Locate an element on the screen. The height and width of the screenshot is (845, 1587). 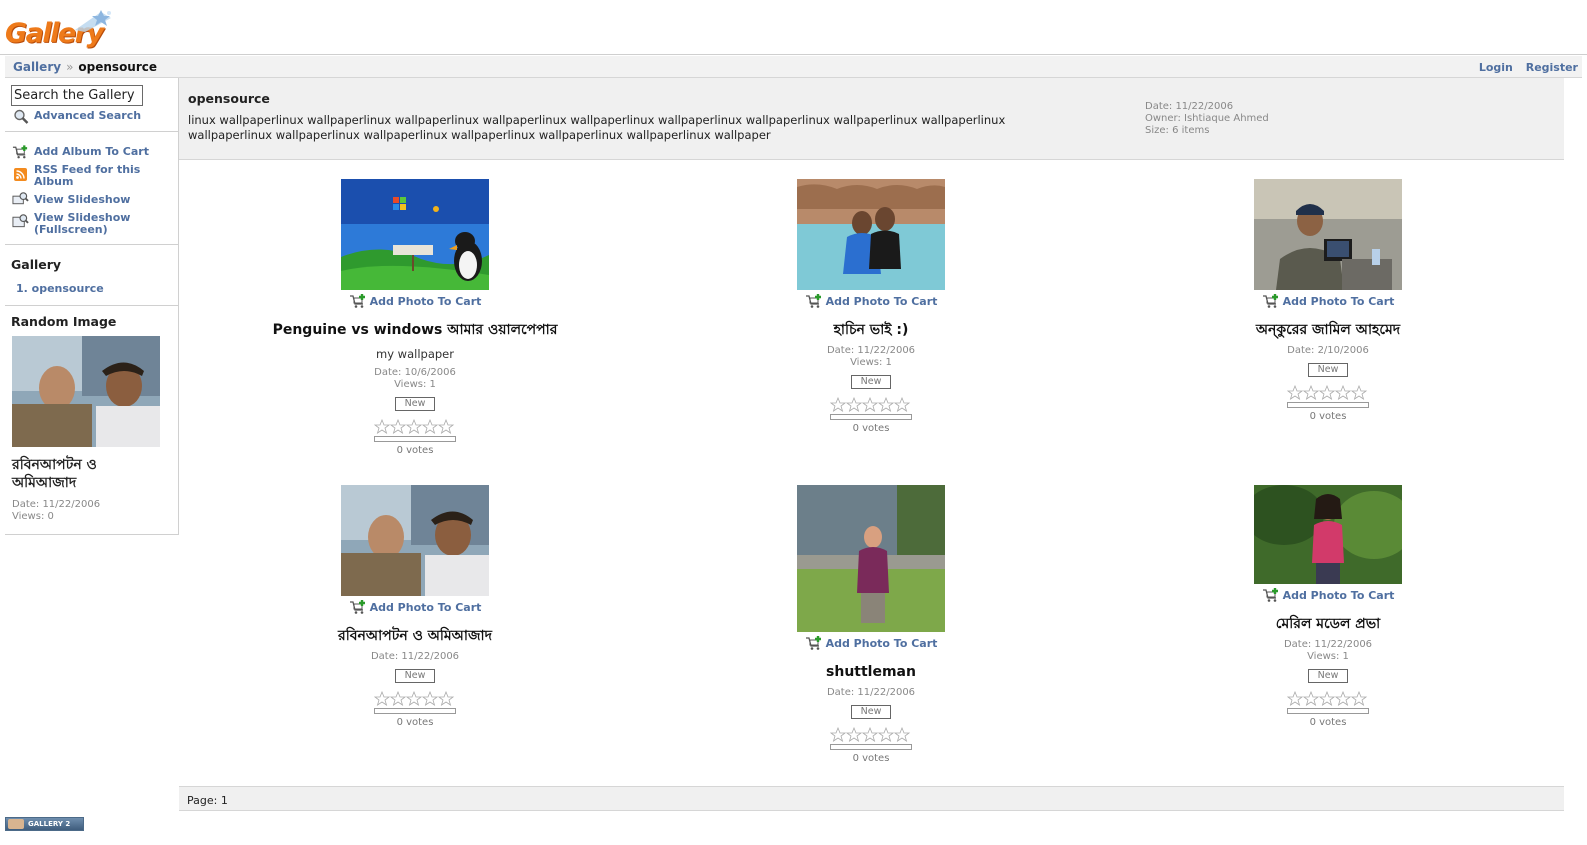
slideshow-icon is located at coordinates (20, 198).